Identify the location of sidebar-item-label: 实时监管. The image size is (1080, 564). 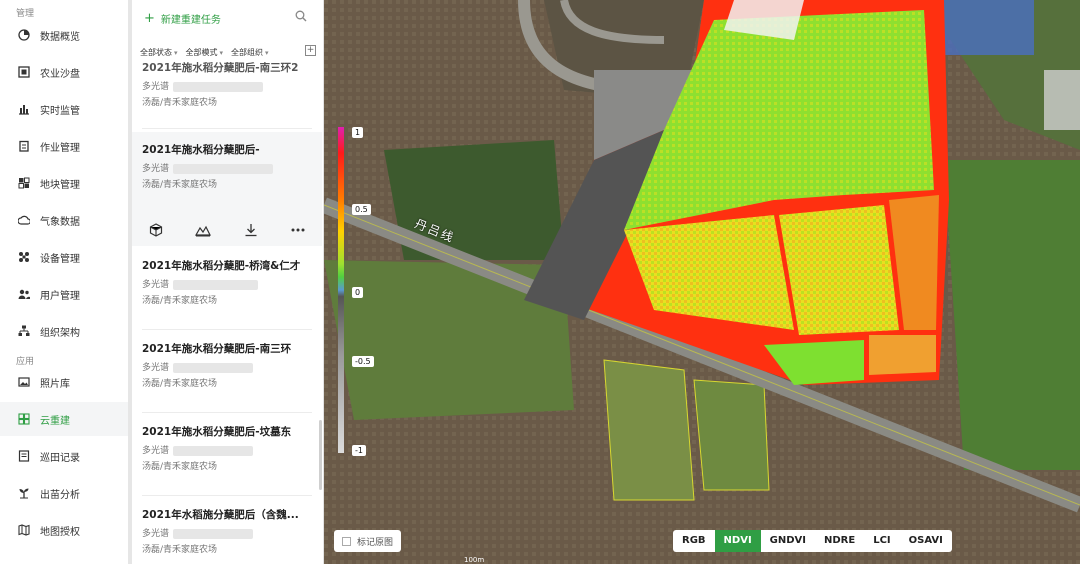
(60, 111).